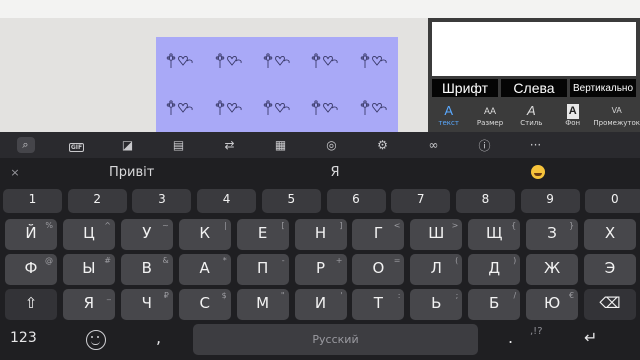 The width and height of the screenshot is (640, 360). What do you see at coordinates (204, 269) in the screenshot?
I see `key-letter: А *` at bounding box center [204, 269].